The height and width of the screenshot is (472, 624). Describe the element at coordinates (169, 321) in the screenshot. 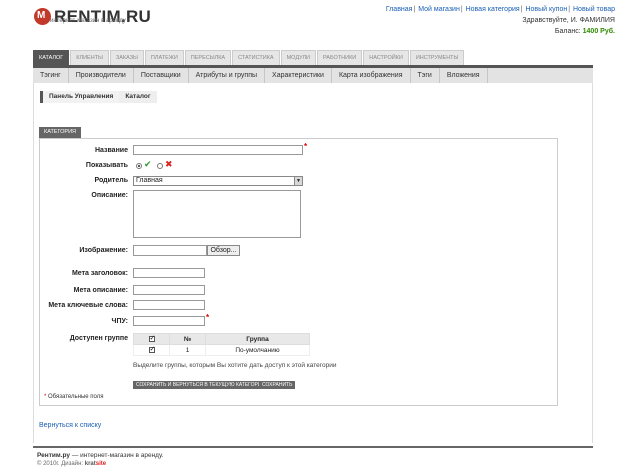

I see `chpu-input` at that location.